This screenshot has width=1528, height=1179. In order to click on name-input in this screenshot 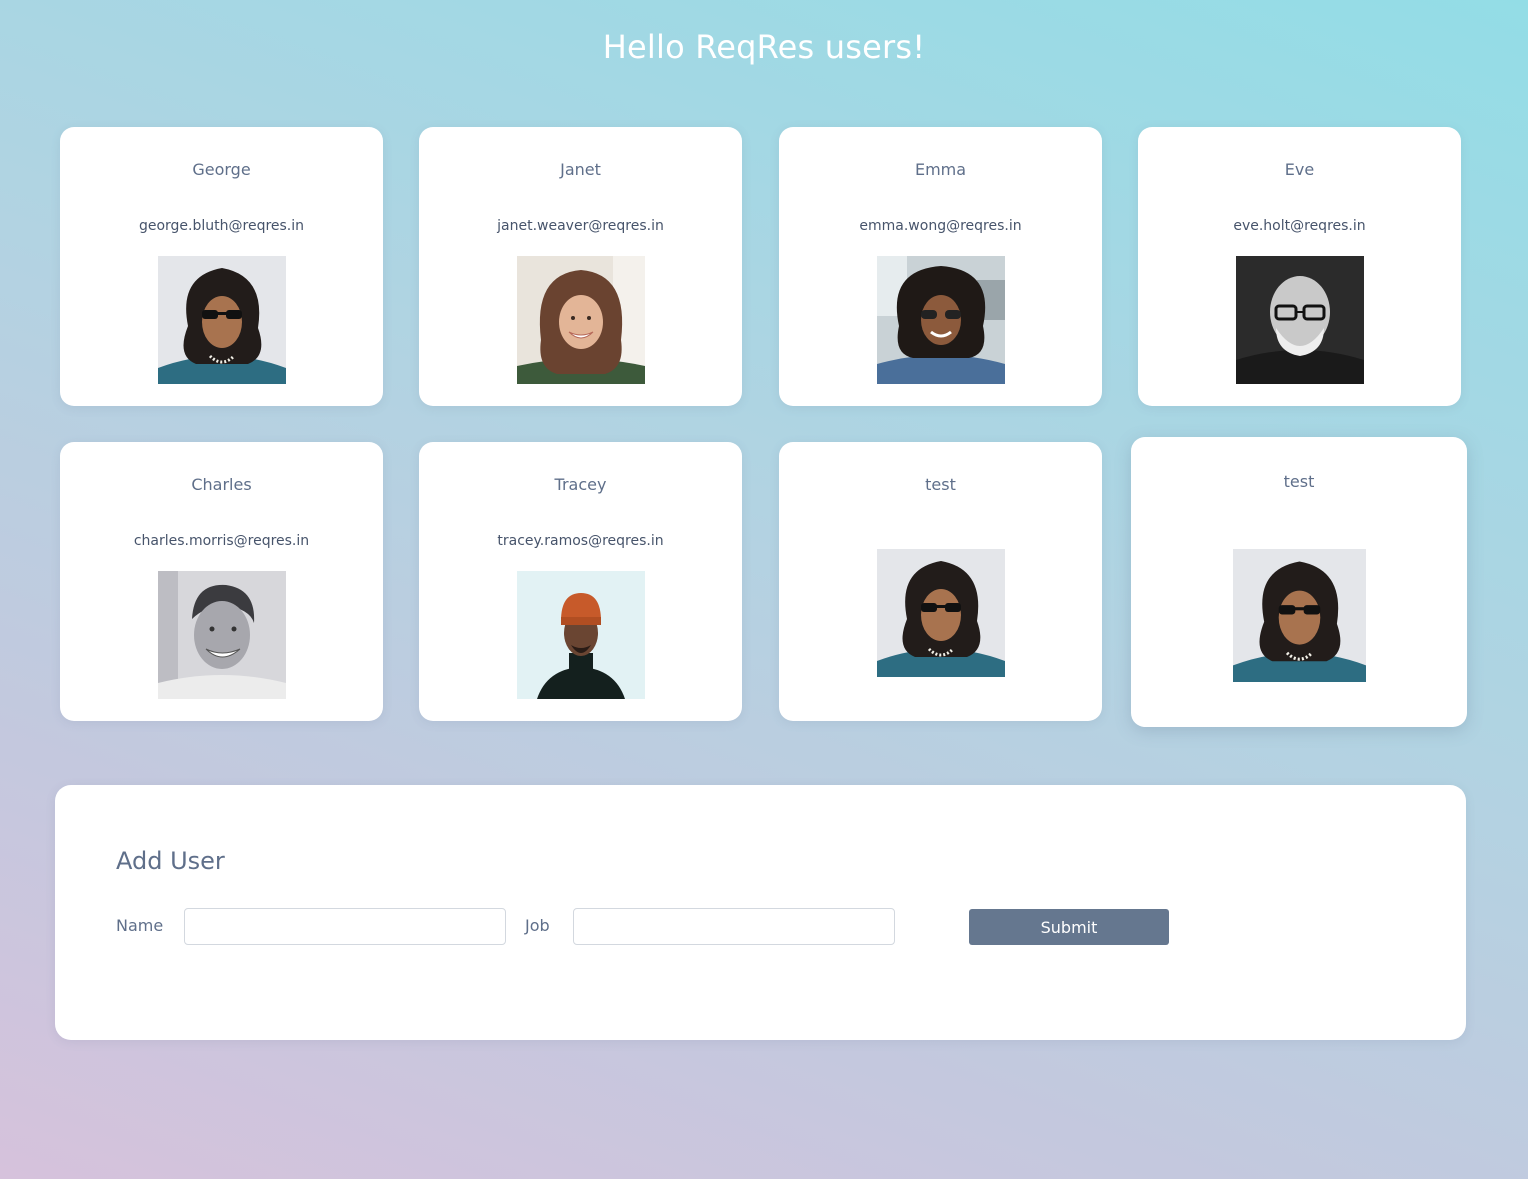, I will do `click(345, 926)`.